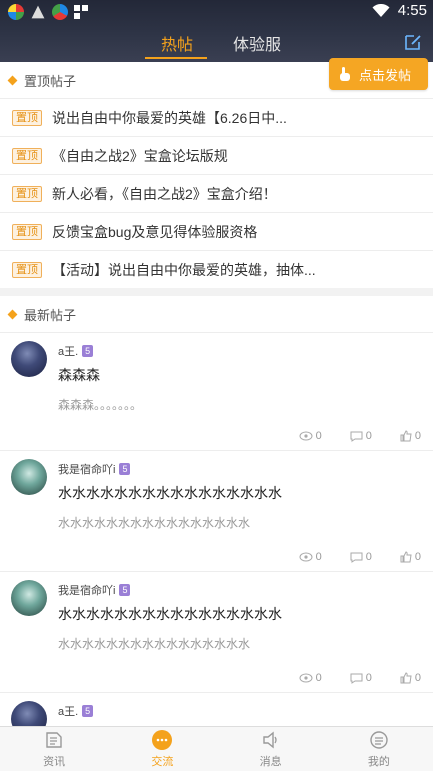 The image size is (433, 771). What do you see at coordinates (385, 75) in the screenshot?
I see `create-post-label: 点击发帖` at bounding box center [385, 75].